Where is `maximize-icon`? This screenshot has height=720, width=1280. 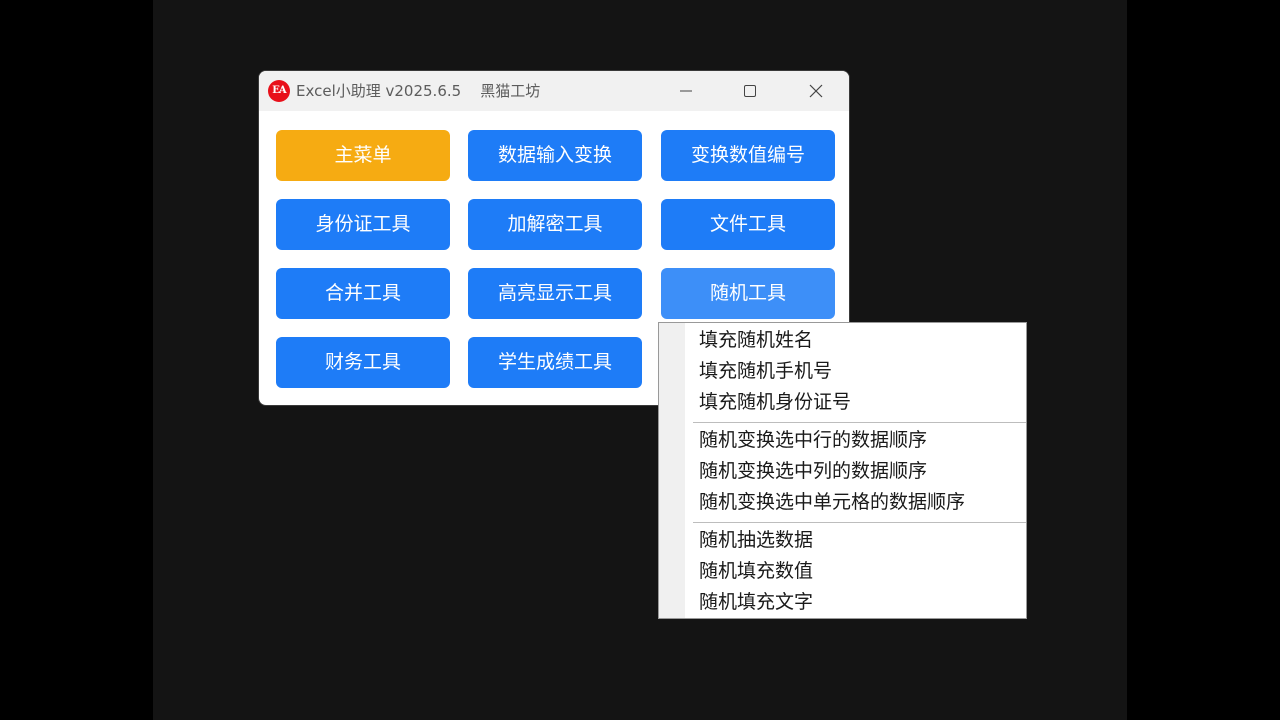
maximize-icon is located at coordinates (750, 91).